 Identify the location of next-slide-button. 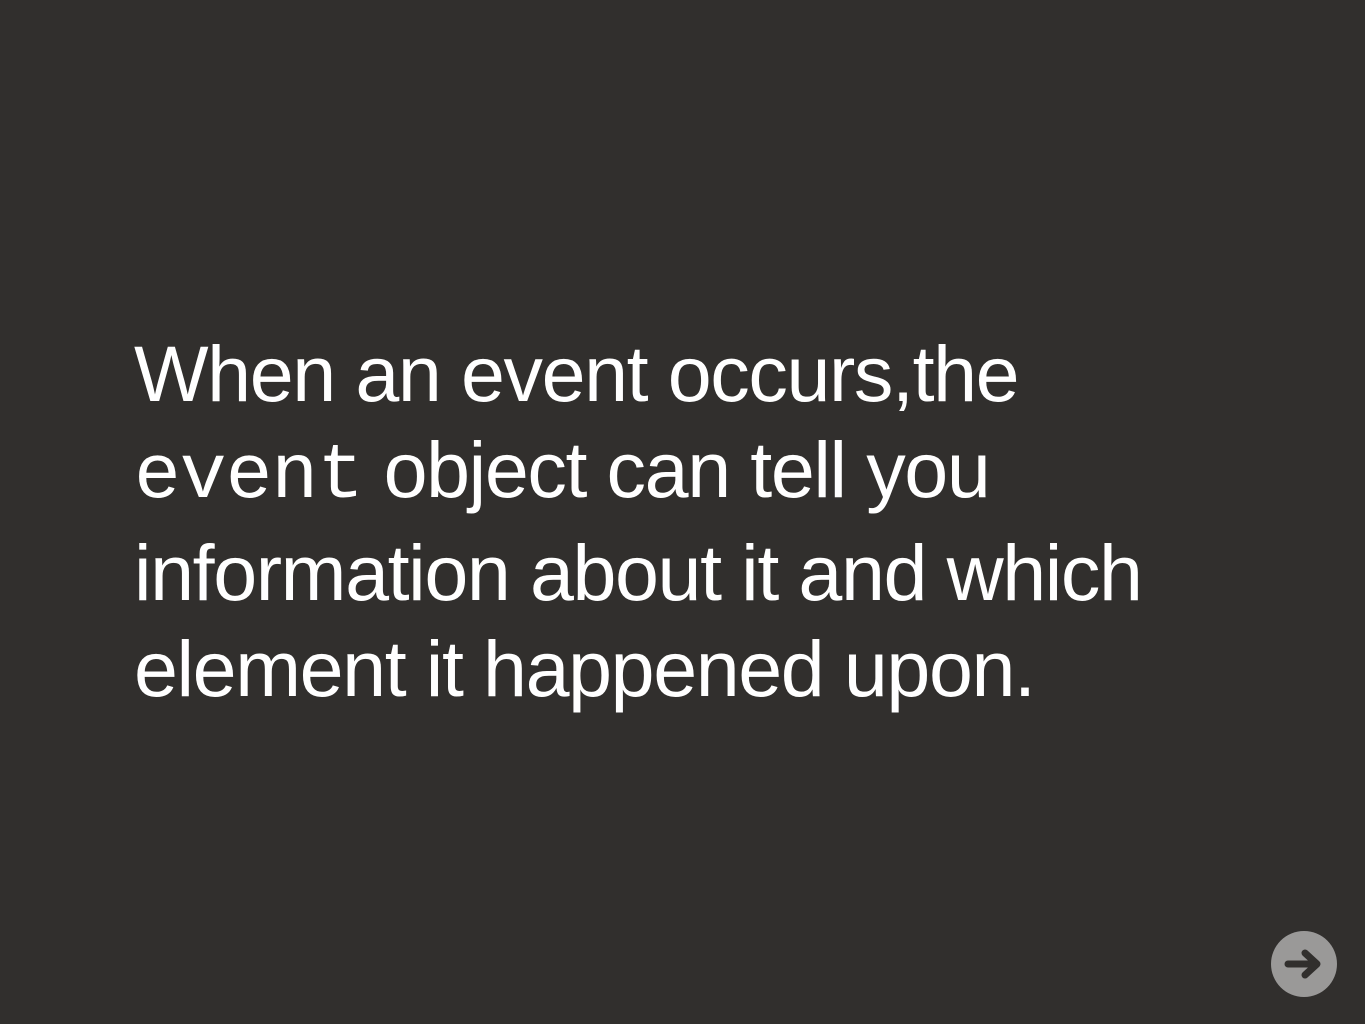
(1304, 964).